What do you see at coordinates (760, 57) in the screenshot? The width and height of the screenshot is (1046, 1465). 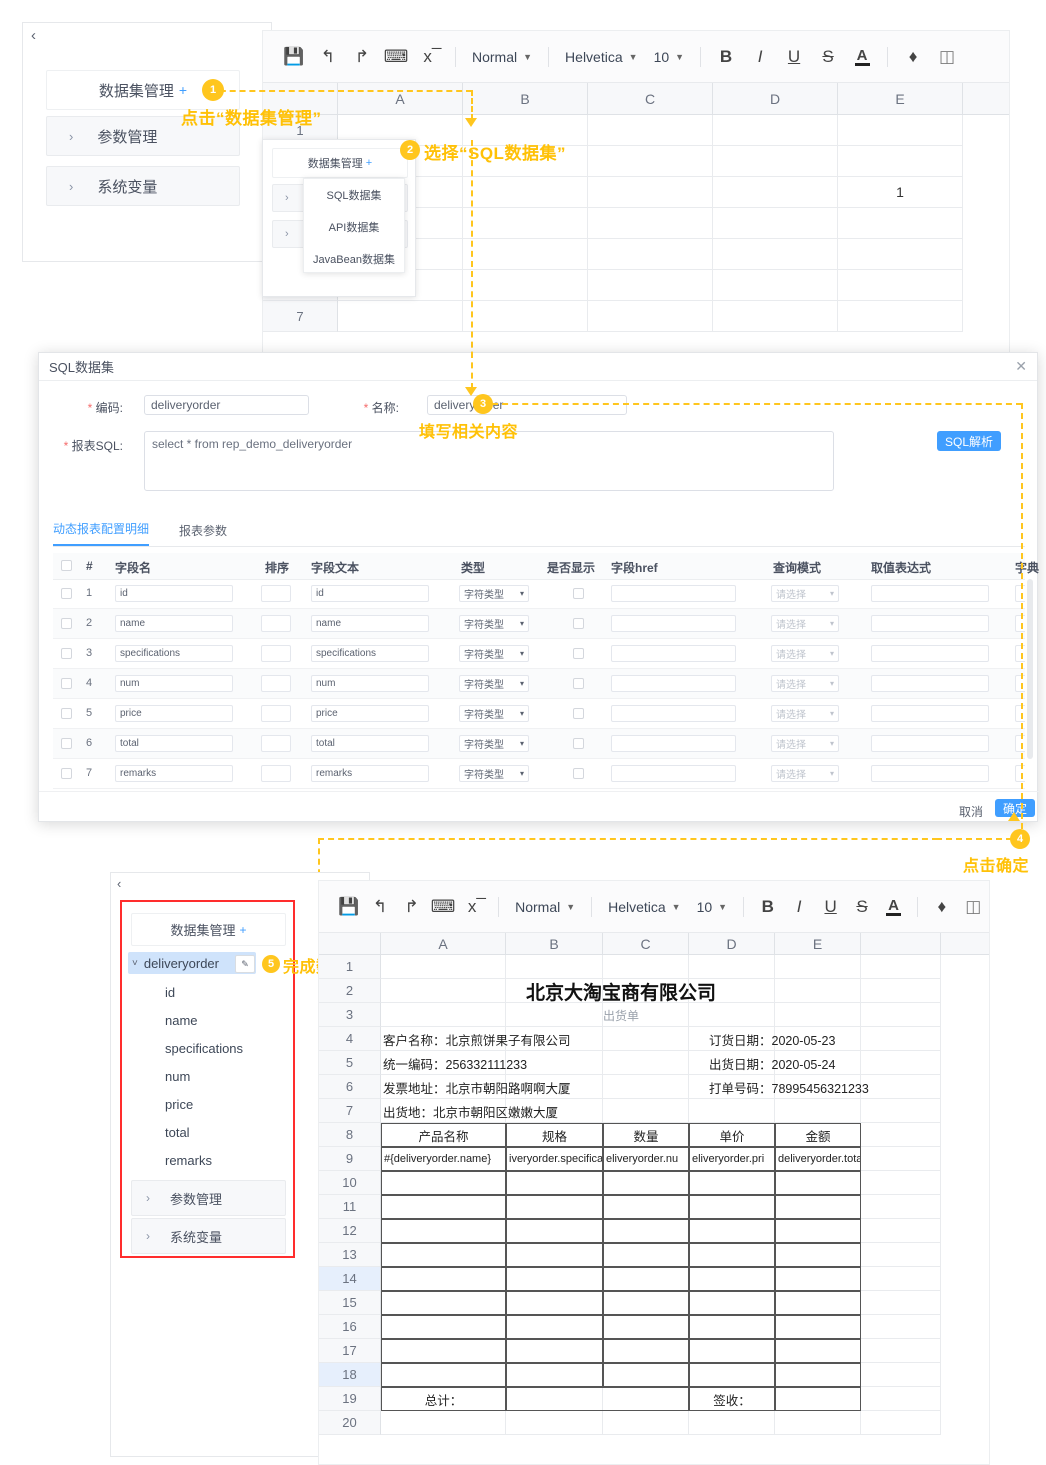 I see `italic-button: I` at bounding box center [760, 57].